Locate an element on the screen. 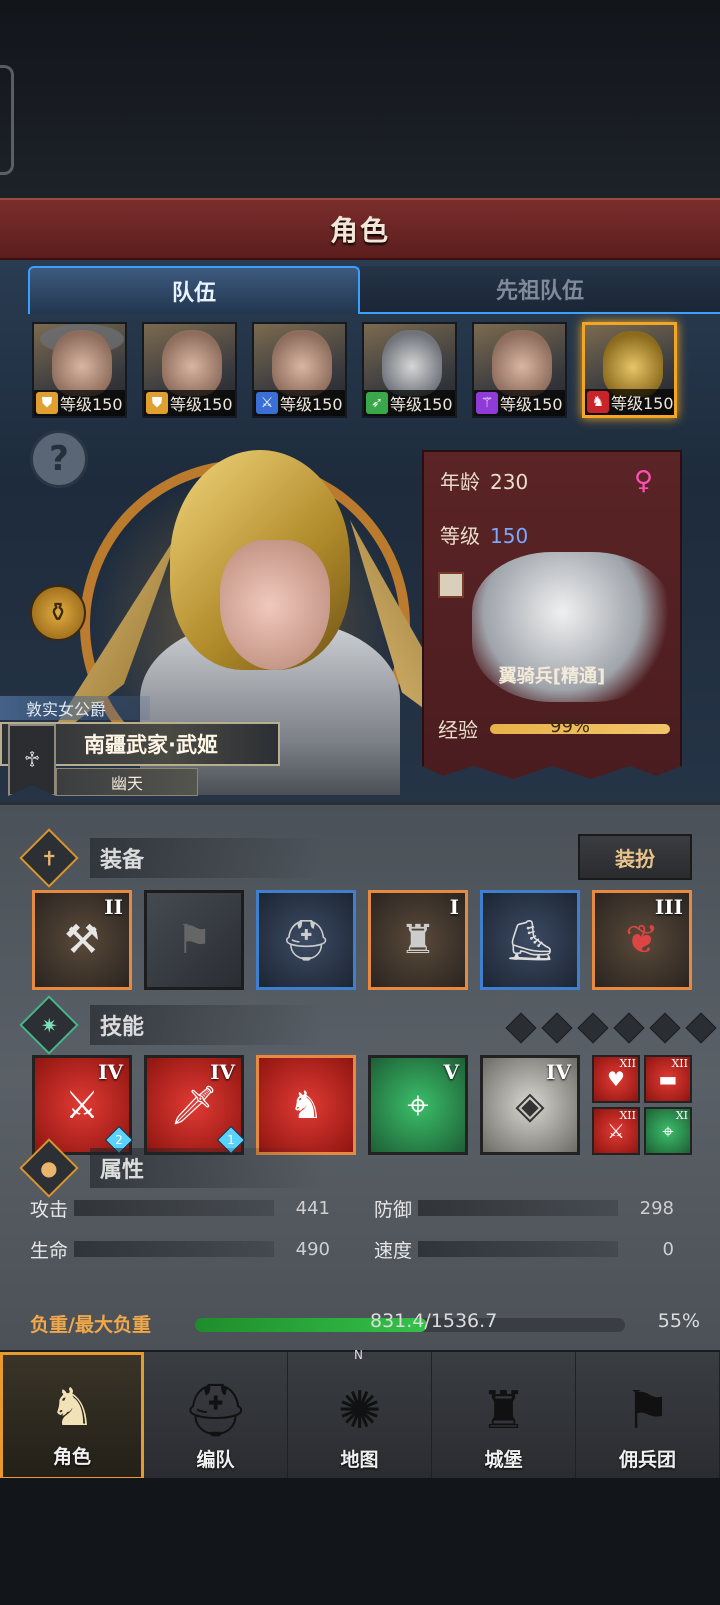 The image size is (720, 1605). attributes-section-icon: ● is located at coordinates (49, 1168).